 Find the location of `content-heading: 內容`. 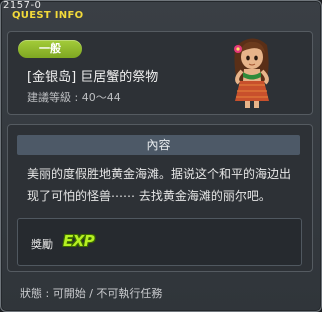

content-heading: 內容 is located at coordinates (158, 145).